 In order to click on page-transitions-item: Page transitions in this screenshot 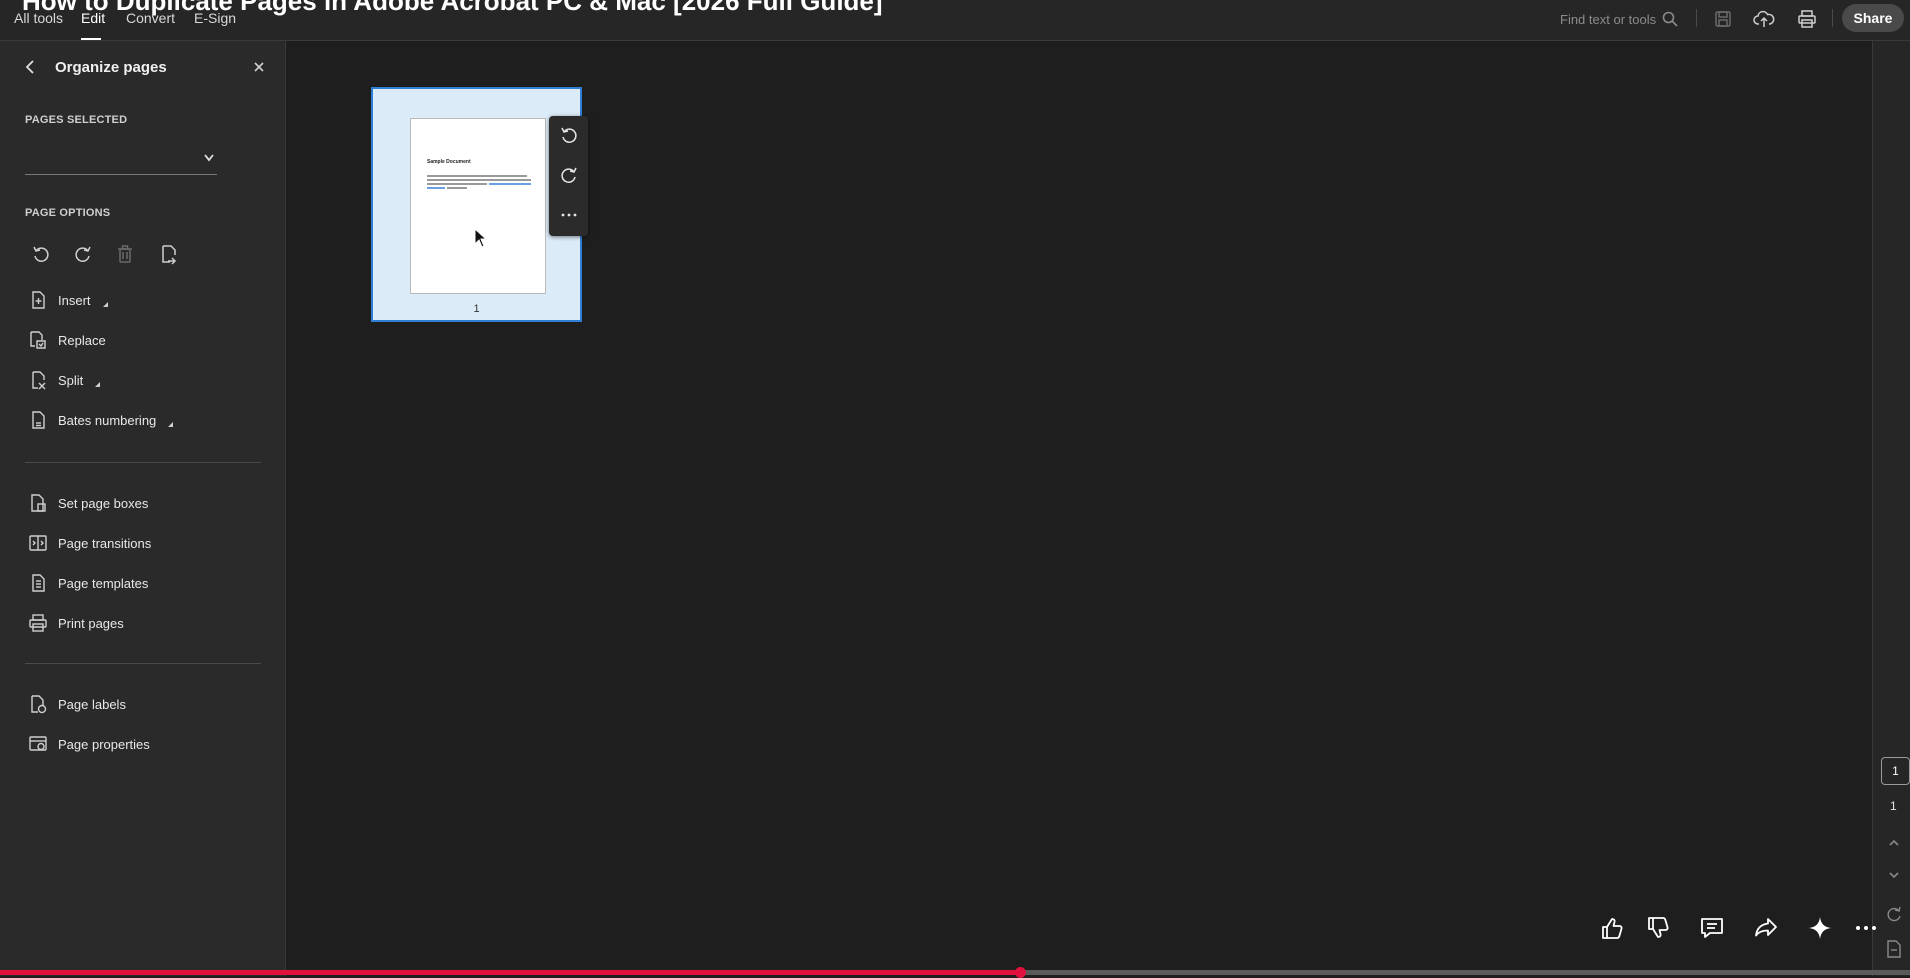, I will do `click(89, 543)`.